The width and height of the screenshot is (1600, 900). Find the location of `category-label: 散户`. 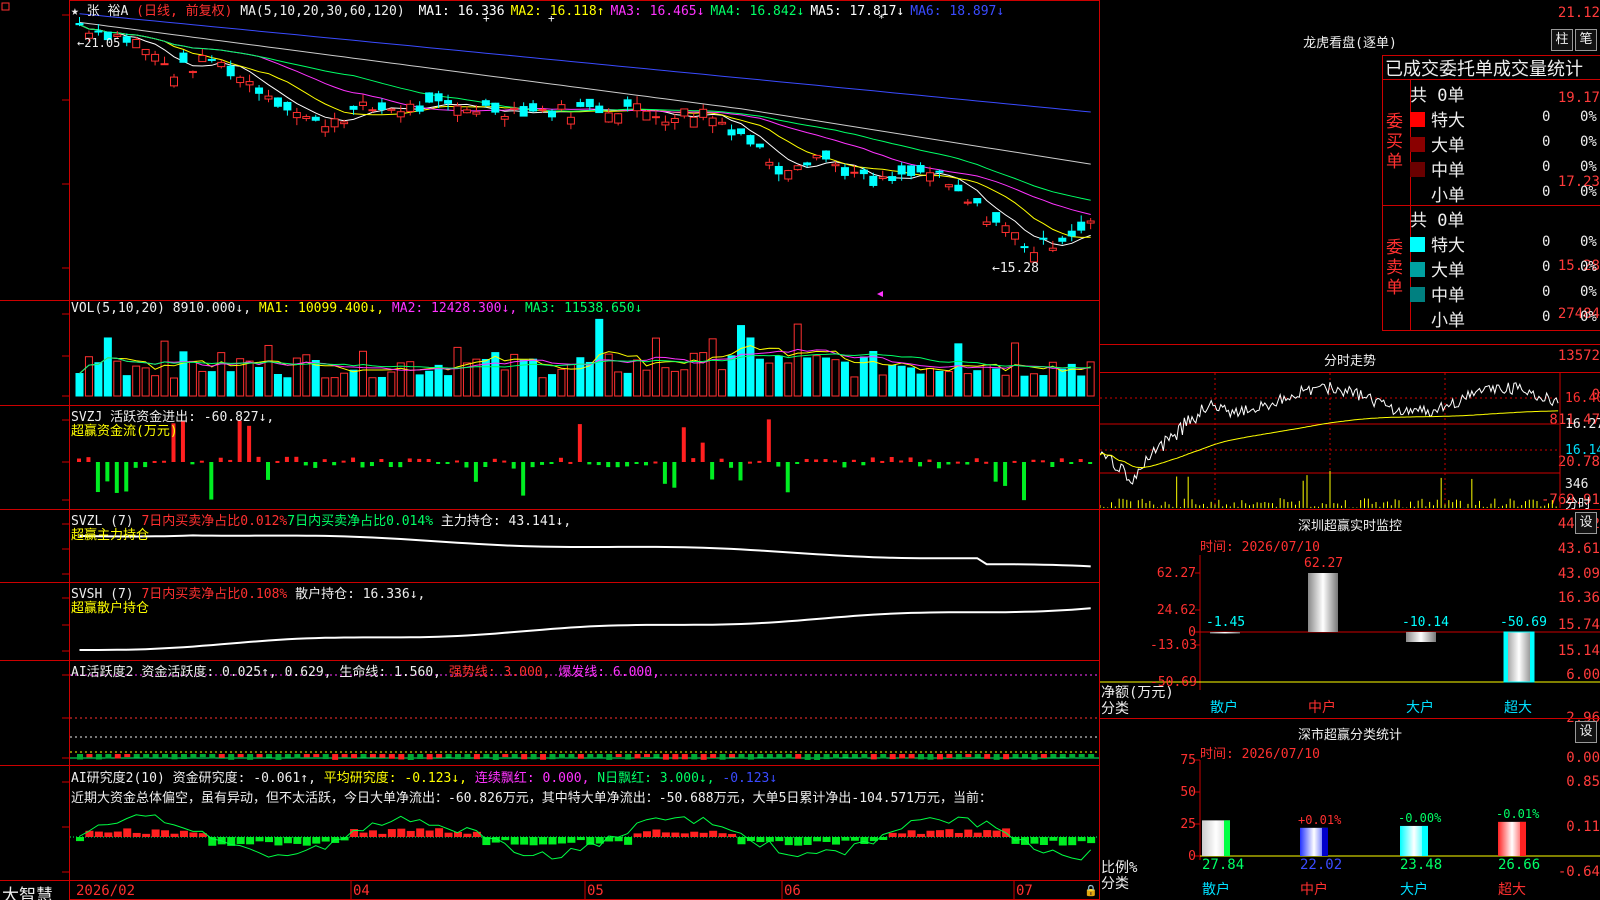

category-label: 散户 is located at coordinates (1216, 890).